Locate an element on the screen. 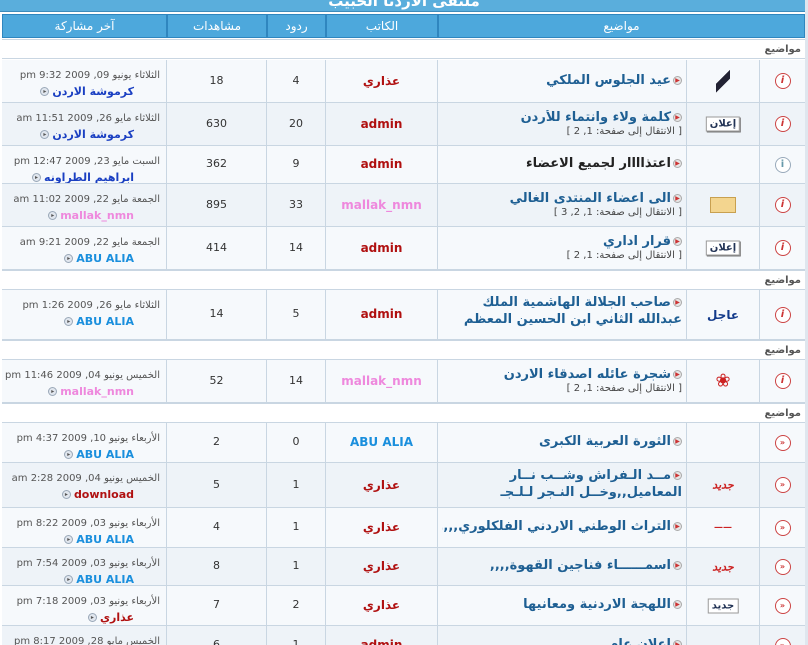 The width and height of the screenshot is (808, 645). replies-cell: 2 is located at coordinates (296, 606).